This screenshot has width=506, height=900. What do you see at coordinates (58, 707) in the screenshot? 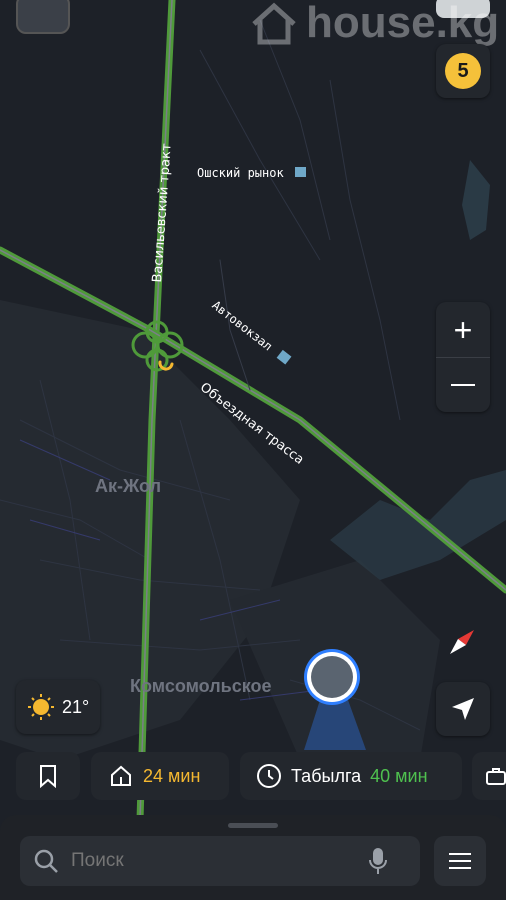
I see `weather-widget: 21°` at bounding box center [58, 707].